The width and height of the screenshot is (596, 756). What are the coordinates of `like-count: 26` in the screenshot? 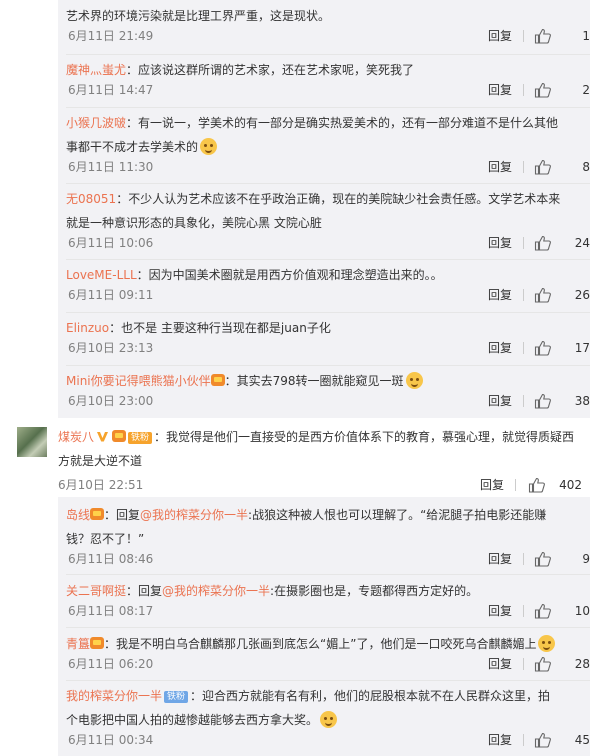 It's located at (582, 295).